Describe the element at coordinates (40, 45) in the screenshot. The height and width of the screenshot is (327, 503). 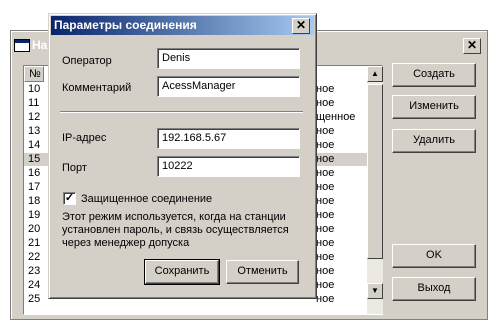
I see `main-window-title: На` at that location.